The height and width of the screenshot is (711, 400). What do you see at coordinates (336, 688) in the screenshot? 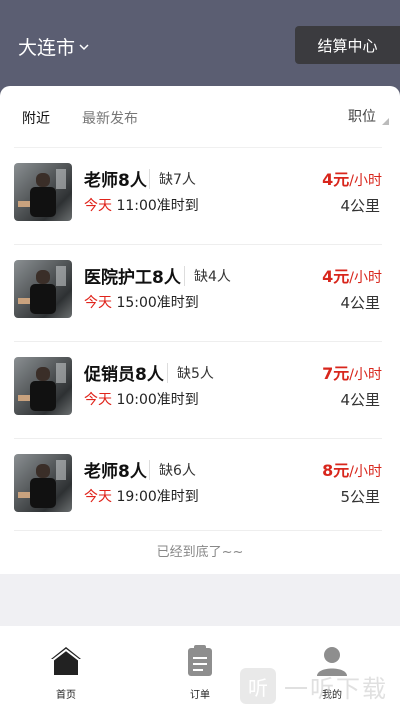
I see `watermark-text: 一听下载` at bounding box center [336, 688].